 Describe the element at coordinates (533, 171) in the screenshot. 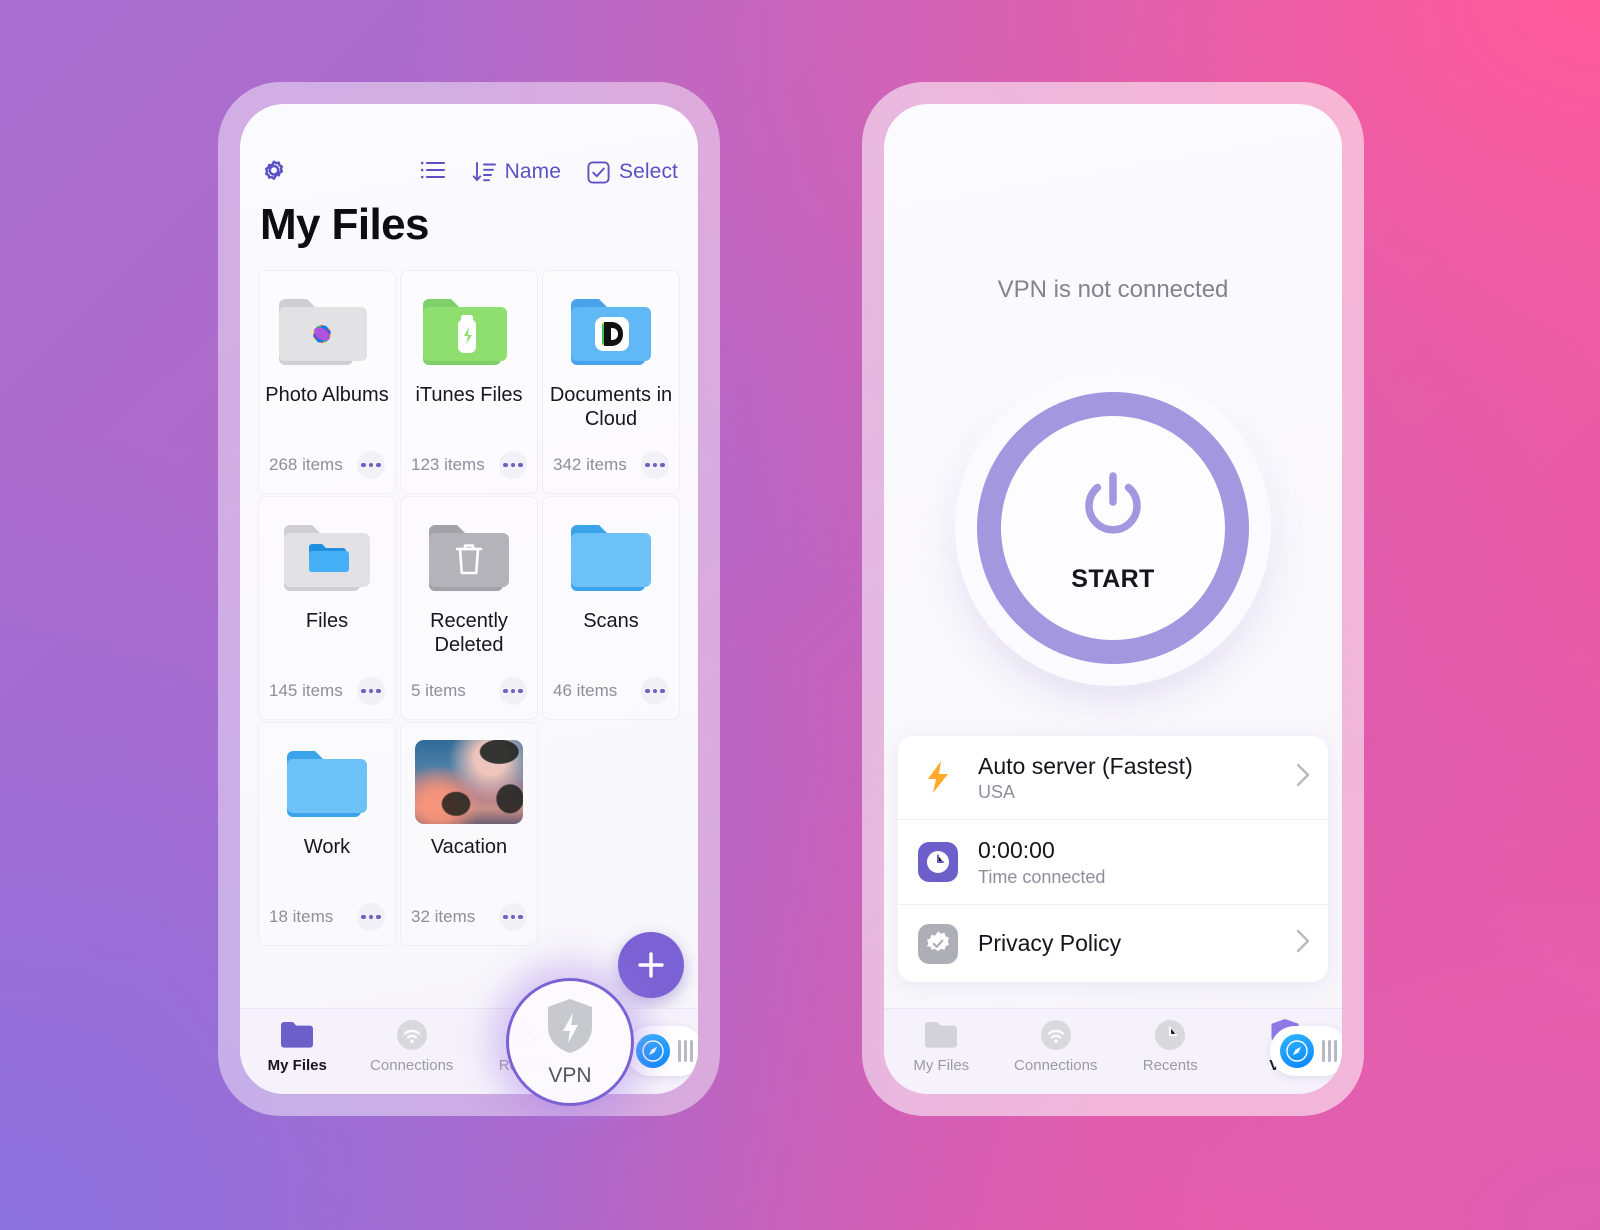

I see `sort-label: Name` at that location.